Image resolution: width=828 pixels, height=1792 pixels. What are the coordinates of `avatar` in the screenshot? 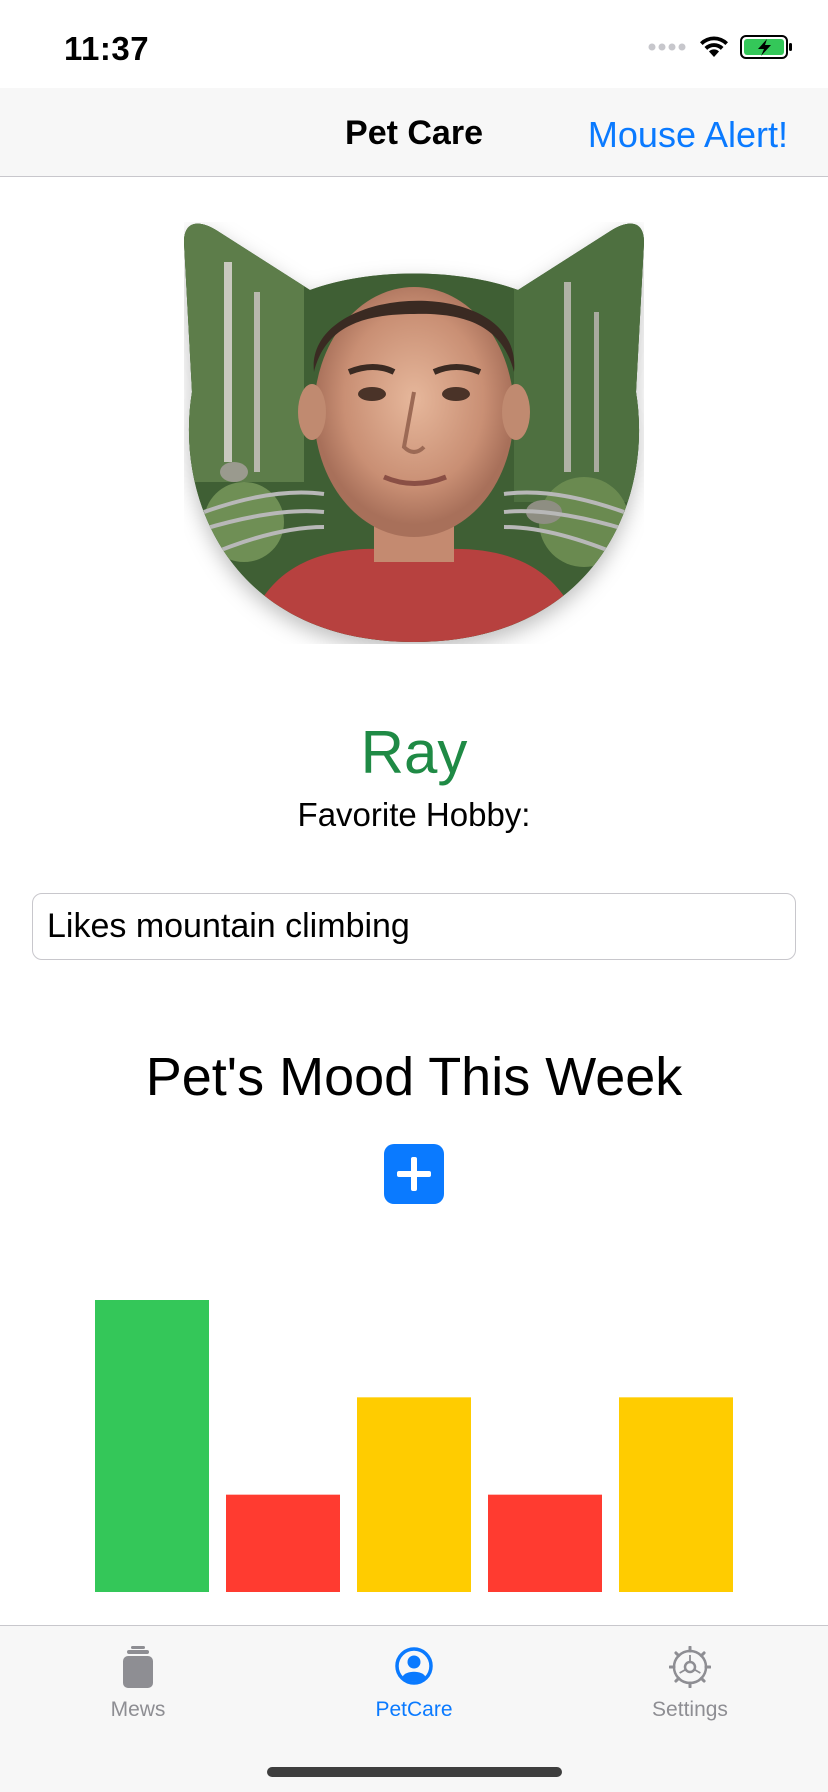 It's located at (414, 433).